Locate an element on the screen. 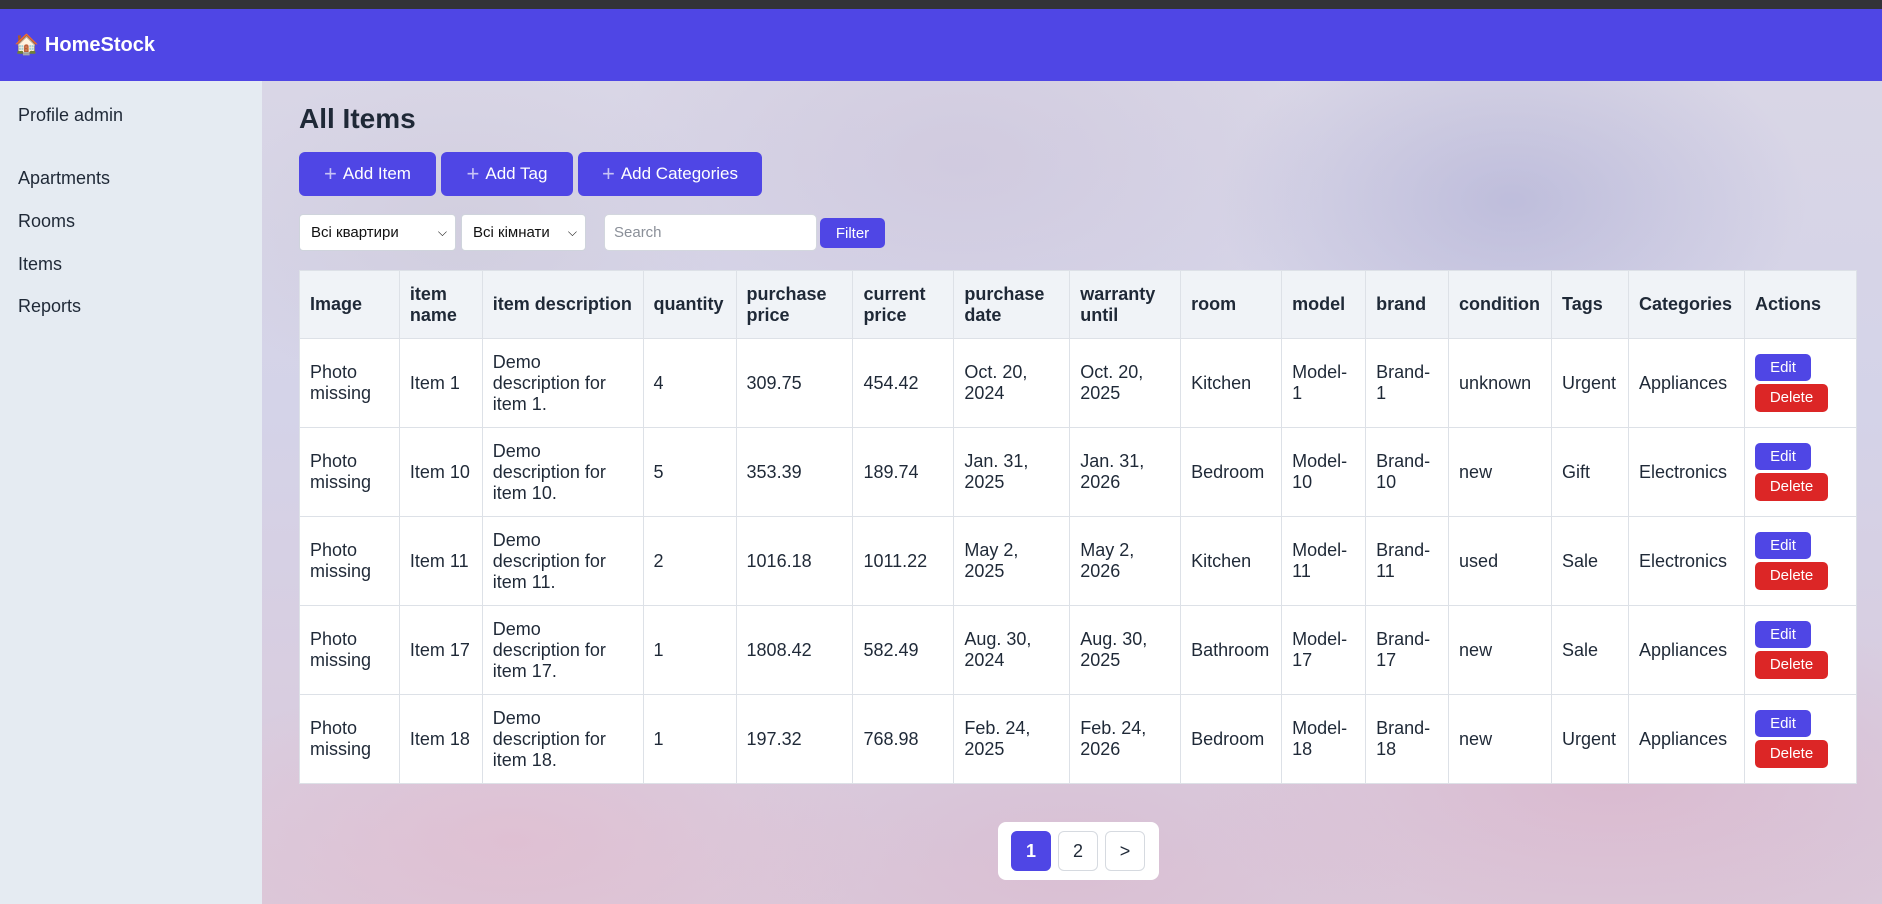 This screenshot has height=904, width=1882. cell-item-name: Item 11 is located at coordinates (440, 561).